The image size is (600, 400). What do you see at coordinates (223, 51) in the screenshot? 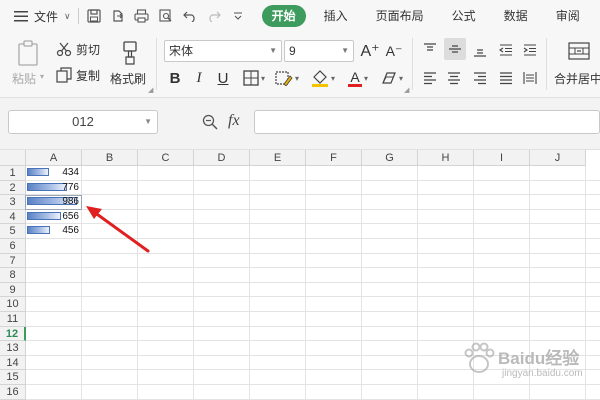
I see `font-name-select: 宋体 ▼` at bounding box center [223, 51].